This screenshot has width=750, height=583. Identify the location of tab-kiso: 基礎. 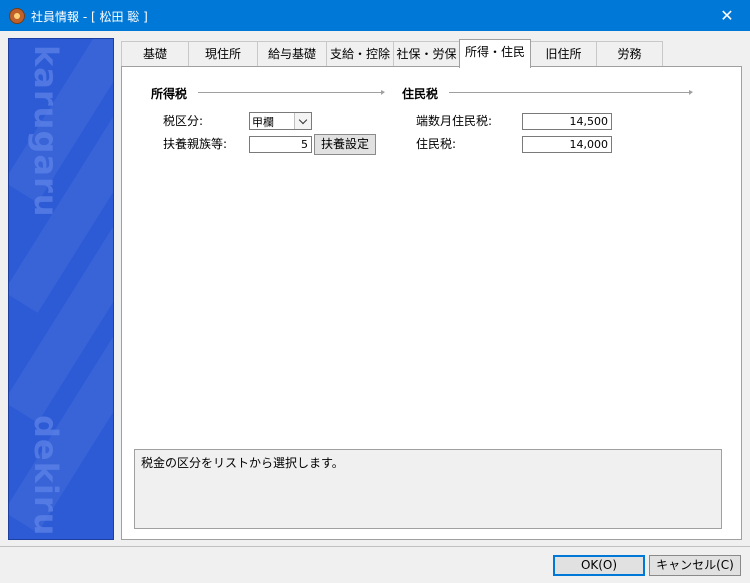
(155, 54).